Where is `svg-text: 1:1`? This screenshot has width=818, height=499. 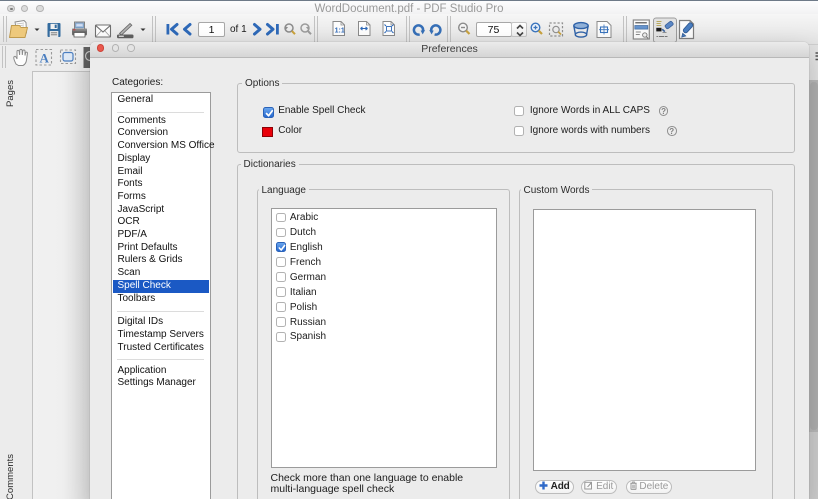 svg-text: 1:1 is located at coordinates (340, 31).